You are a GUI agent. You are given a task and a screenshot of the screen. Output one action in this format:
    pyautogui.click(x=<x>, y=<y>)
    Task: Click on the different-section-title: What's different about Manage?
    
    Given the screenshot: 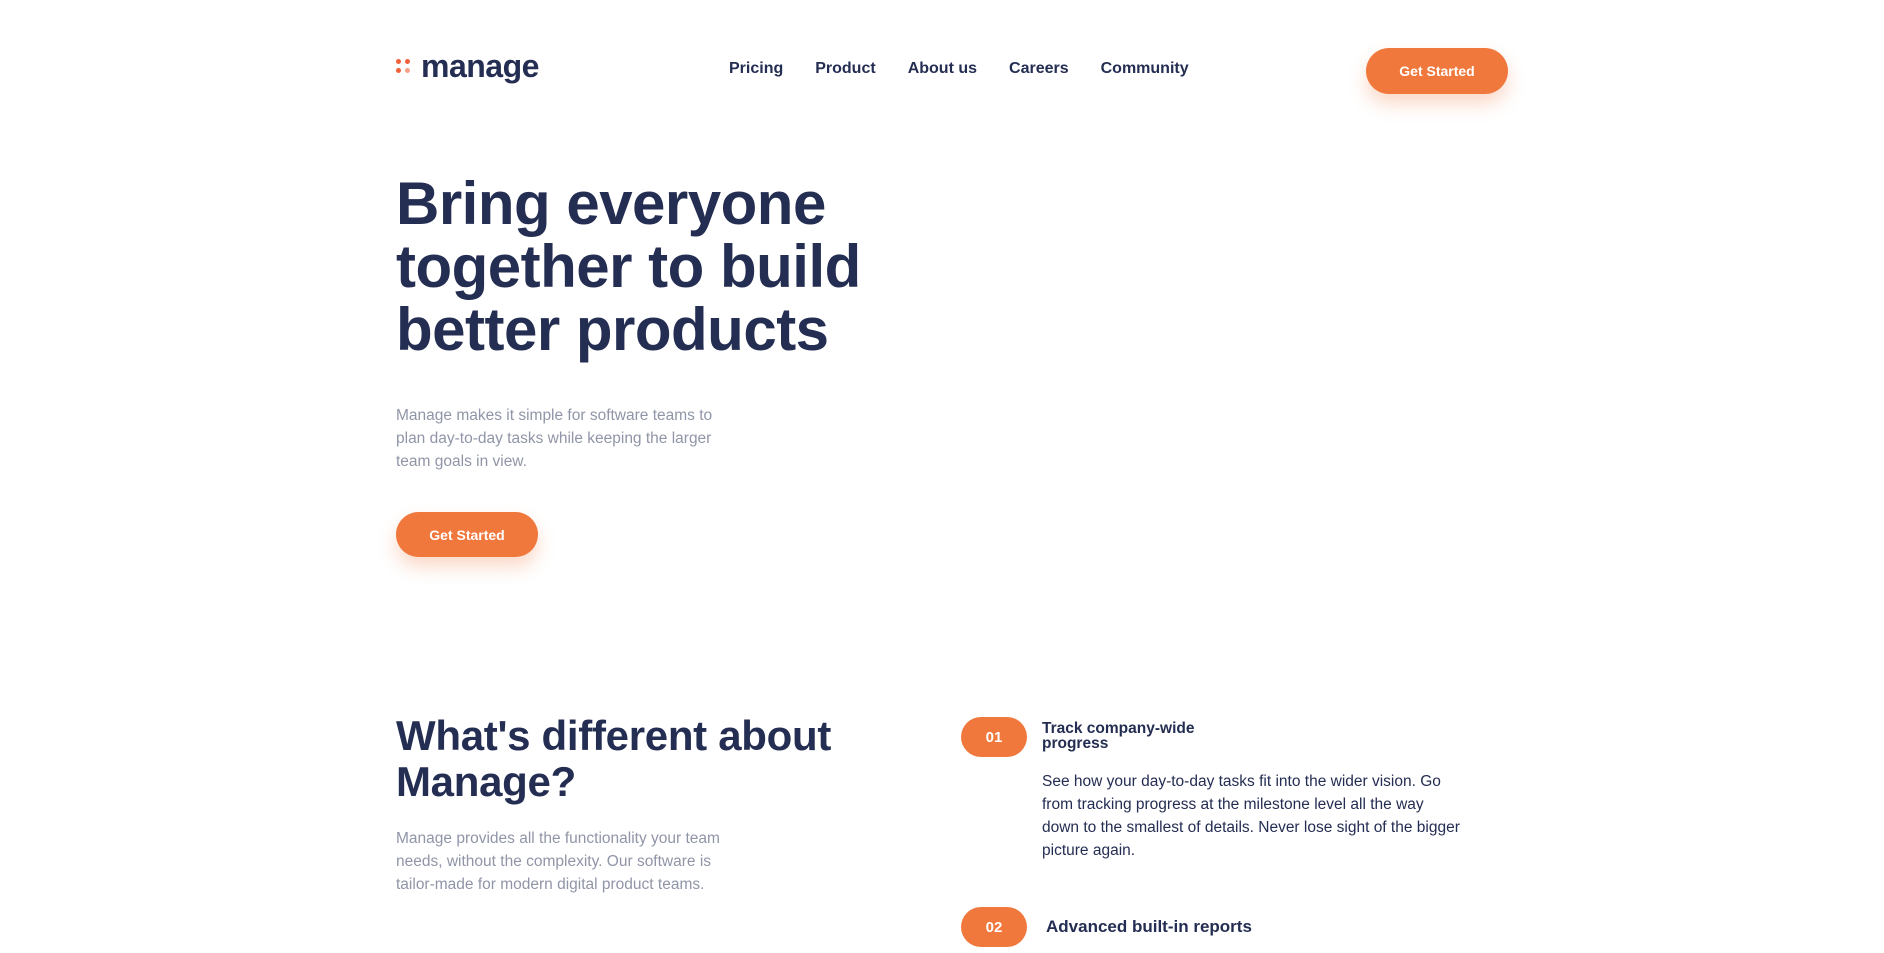 What is the action you would take?
    pyautogui.click(x=614, y=758)
    